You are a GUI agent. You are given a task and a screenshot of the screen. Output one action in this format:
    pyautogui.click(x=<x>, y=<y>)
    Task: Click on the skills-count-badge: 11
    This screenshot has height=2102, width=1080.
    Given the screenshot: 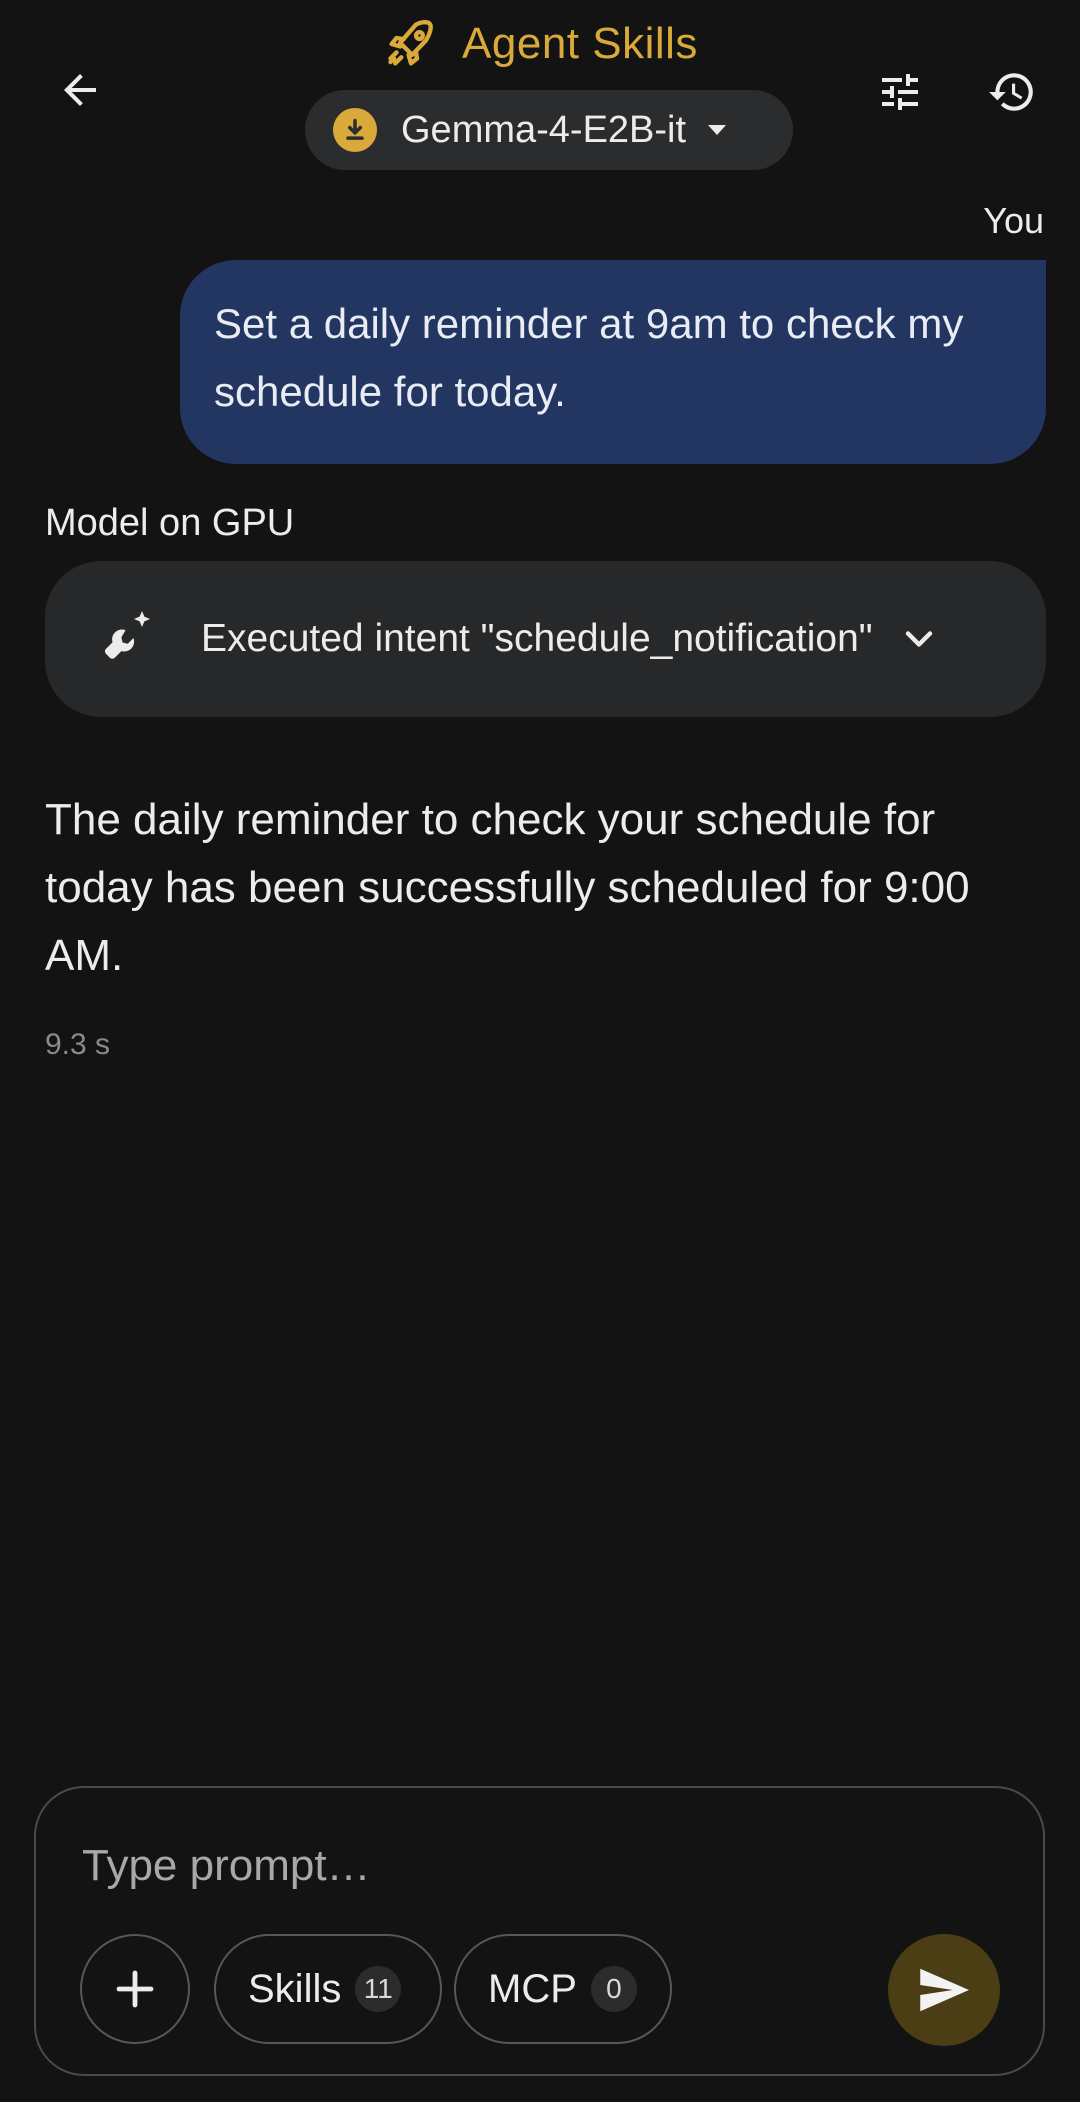 What is the action you would take?
    pyautogui.click(x=378, y=1989)
    